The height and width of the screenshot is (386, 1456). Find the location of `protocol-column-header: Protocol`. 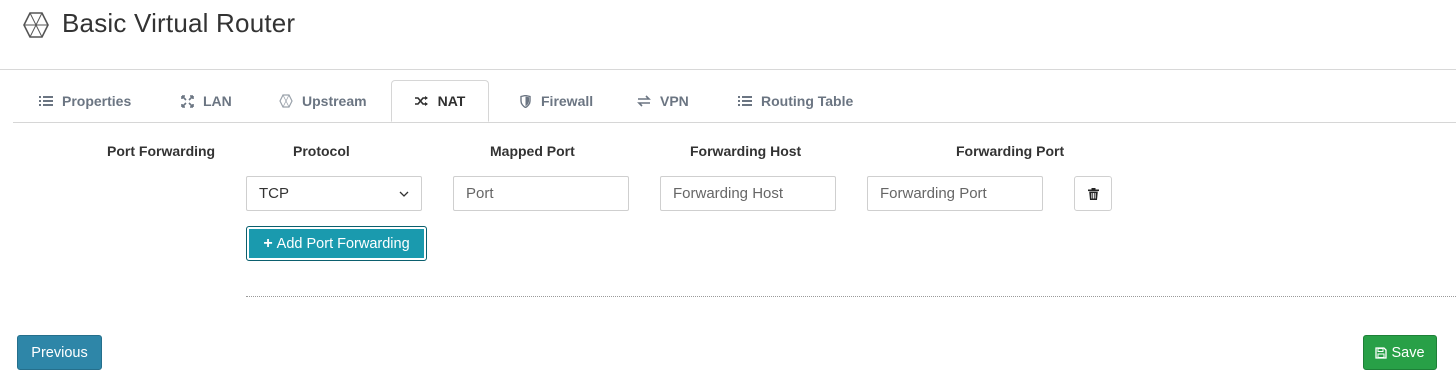

protocol-column-header: Protocol is located at coordinates (321, 151).